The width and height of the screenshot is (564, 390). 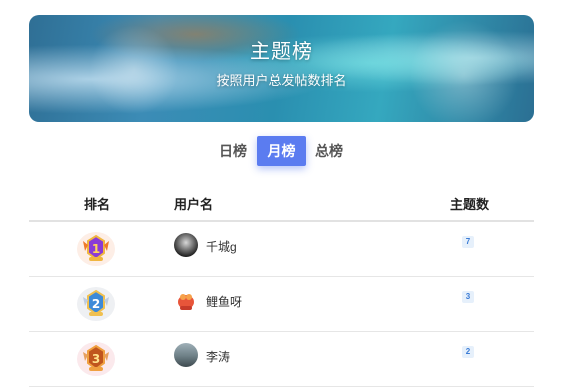 I want to click on svg-text: 3, so click(x=96, y=359).